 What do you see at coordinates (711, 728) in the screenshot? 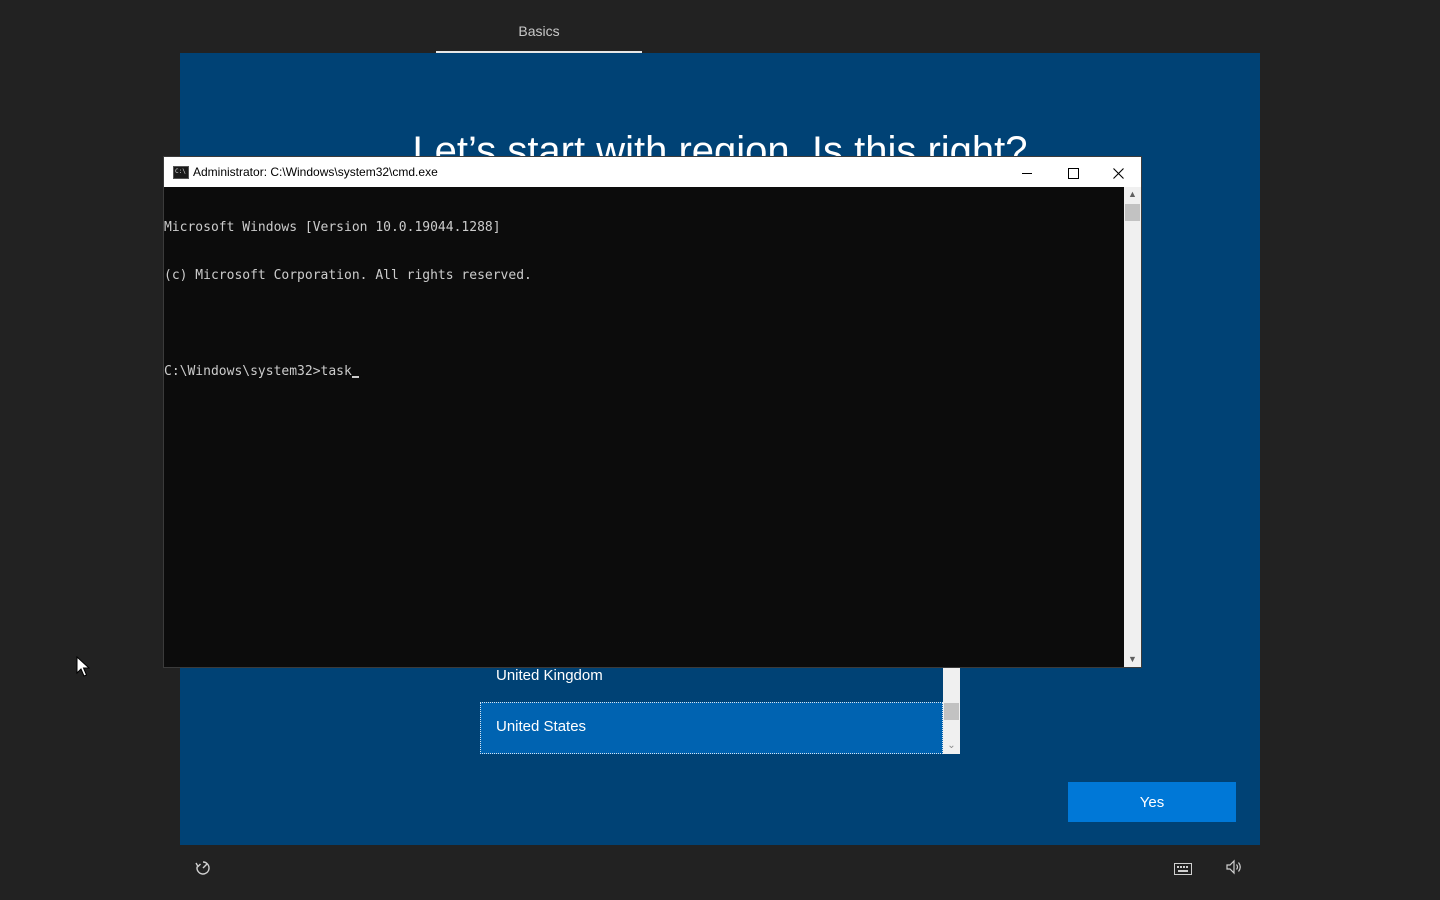
I see `list-item-united-states: United States` at bounding box center [711, 728].